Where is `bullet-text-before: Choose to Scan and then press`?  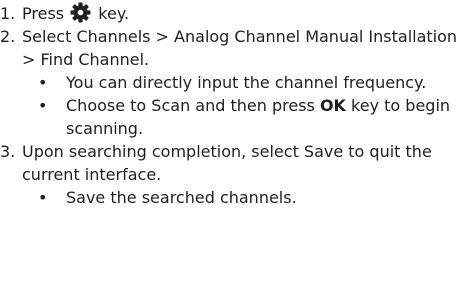
bullet-text-before: Choose to Scan and then press is located at coordinates (190, 105).